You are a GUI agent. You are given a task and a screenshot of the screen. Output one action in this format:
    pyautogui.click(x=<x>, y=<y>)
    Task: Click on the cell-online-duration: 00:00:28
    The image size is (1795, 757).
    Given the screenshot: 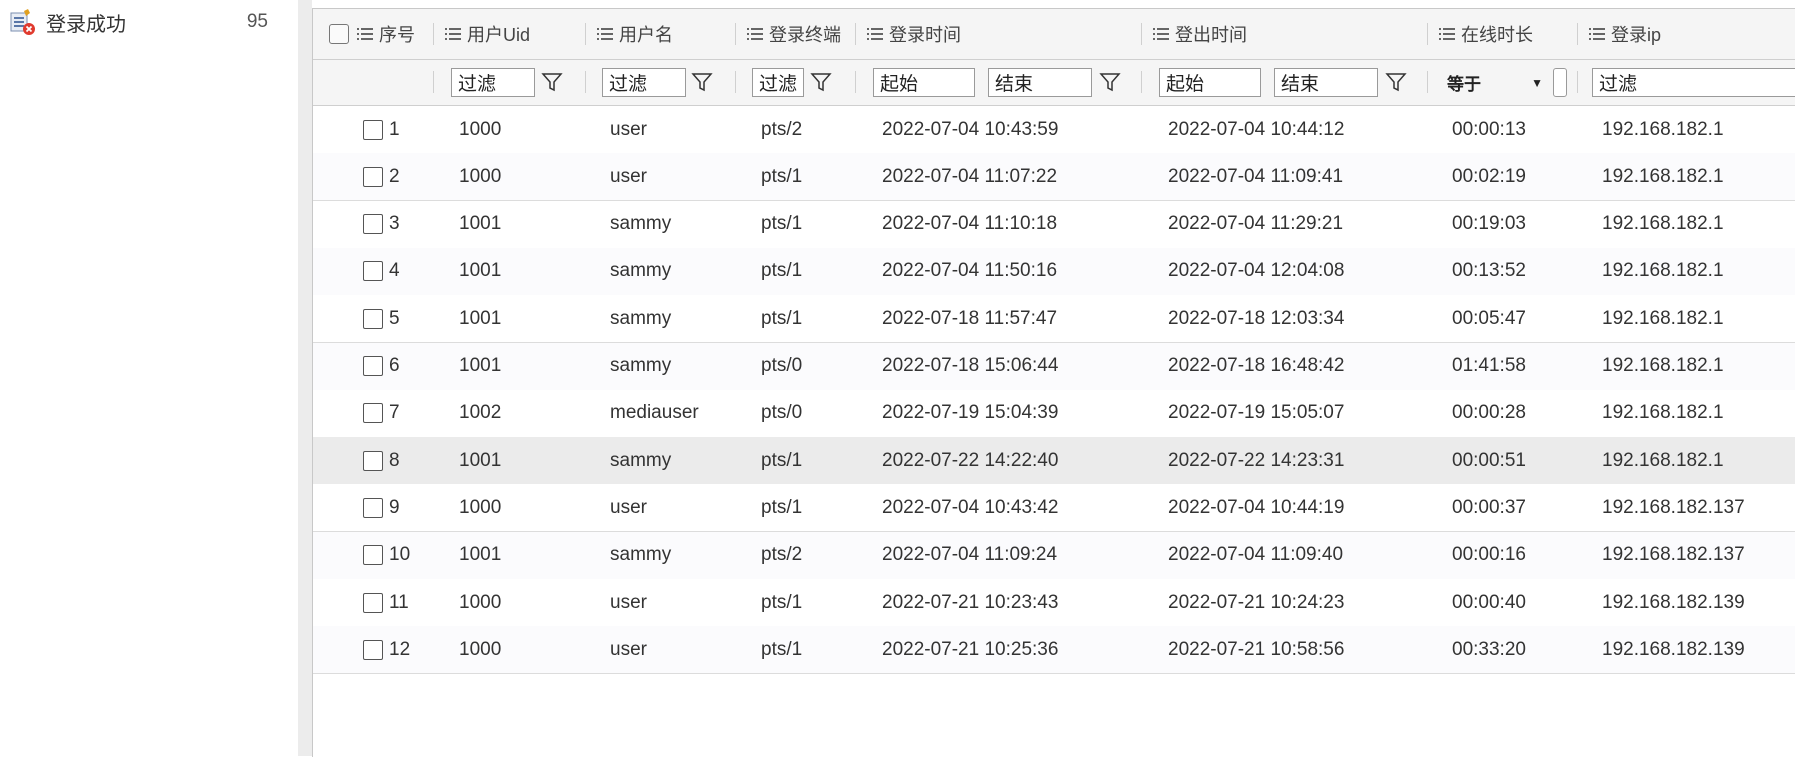 What is the action you would take?
    pyautogui.click(x=1489, y=413)
    